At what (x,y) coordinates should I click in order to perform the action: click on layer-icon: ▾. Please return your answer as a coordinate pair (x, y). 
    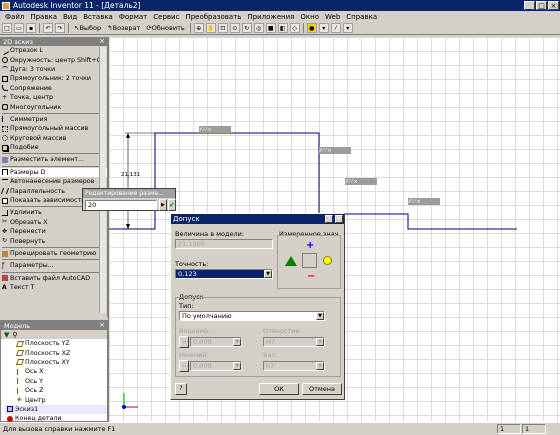
    Looking at the image, I should click on (347, 28).